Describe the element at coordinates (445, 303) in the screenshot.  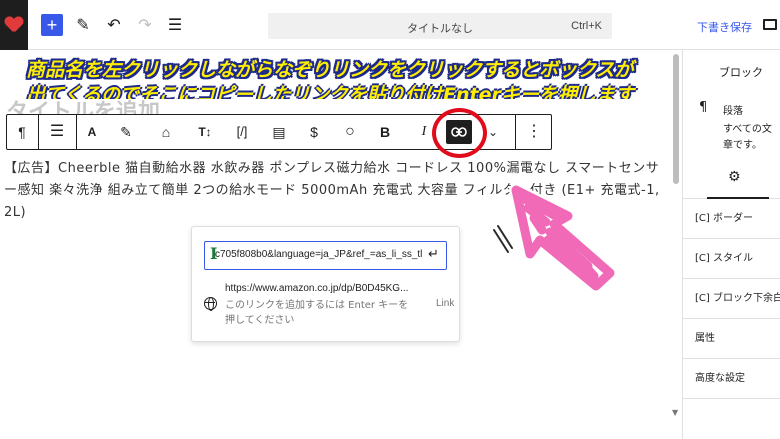
I see `suggestion-type: Link` at that location.